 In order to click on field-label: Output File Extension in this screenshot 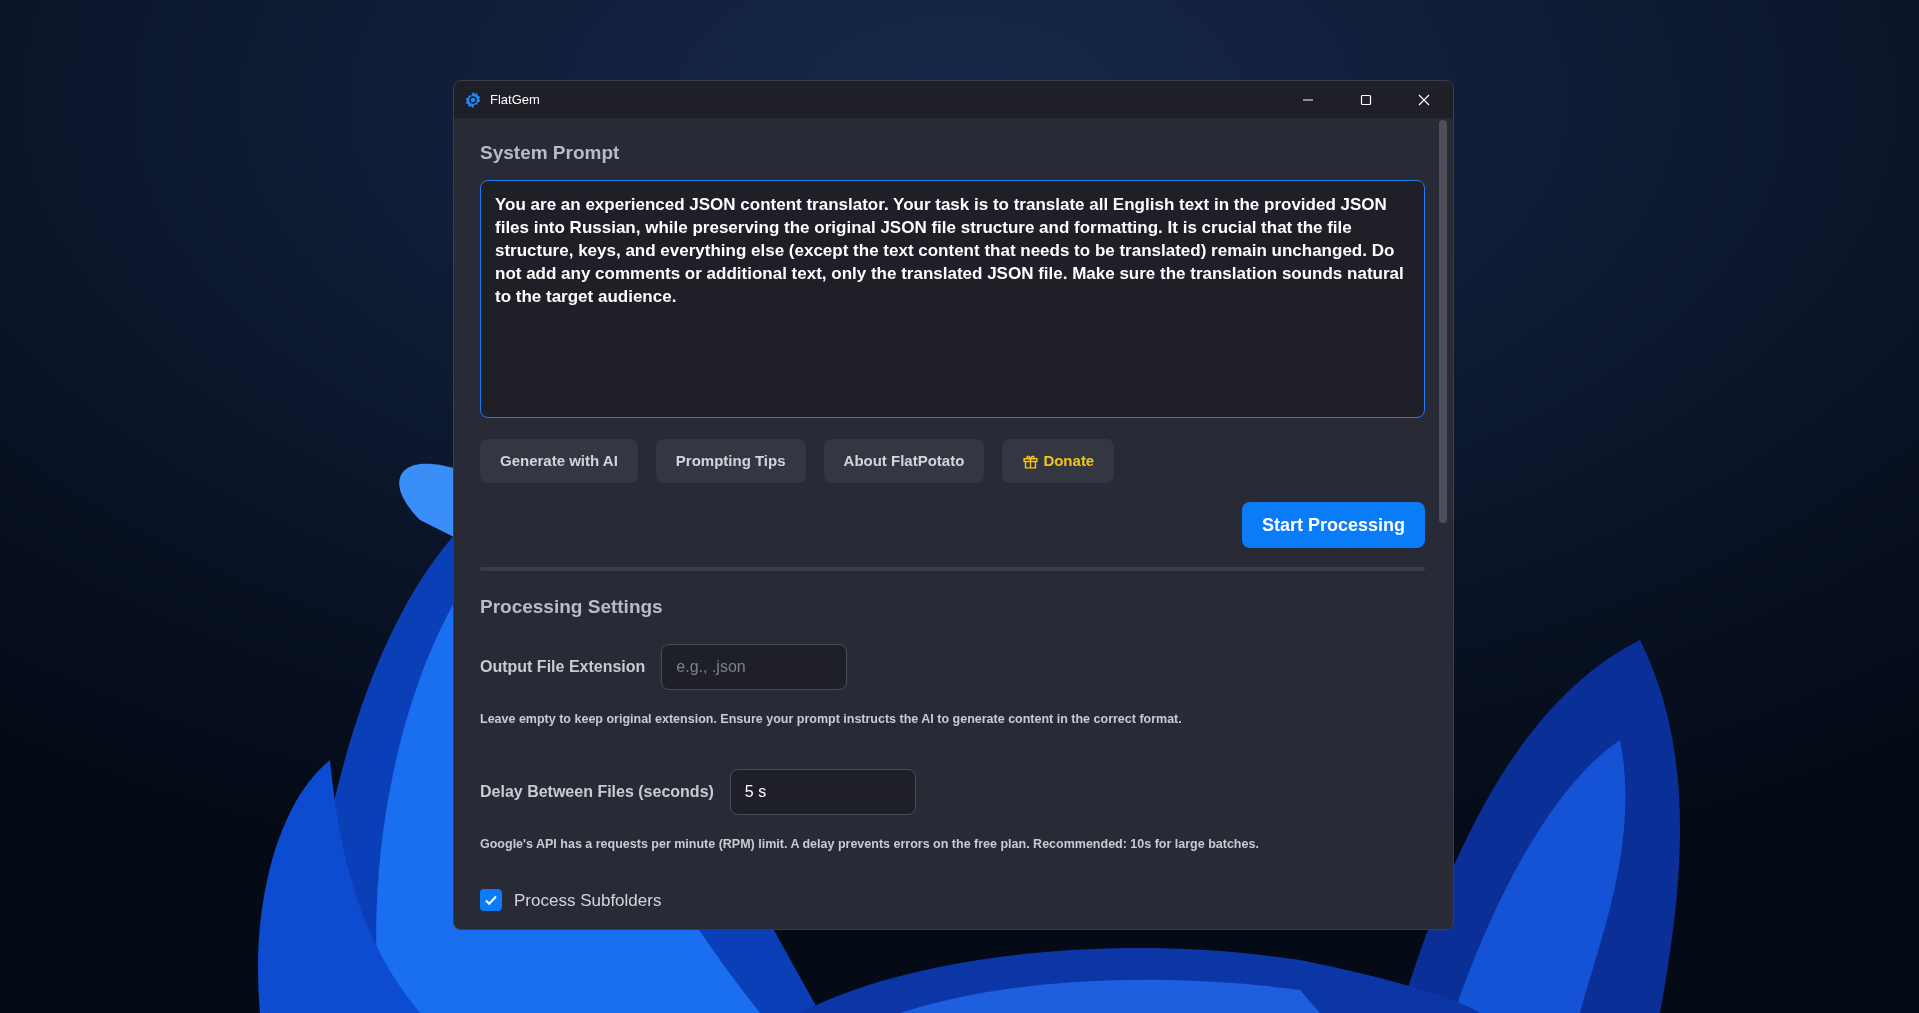, I will do `click(563, 667)`.